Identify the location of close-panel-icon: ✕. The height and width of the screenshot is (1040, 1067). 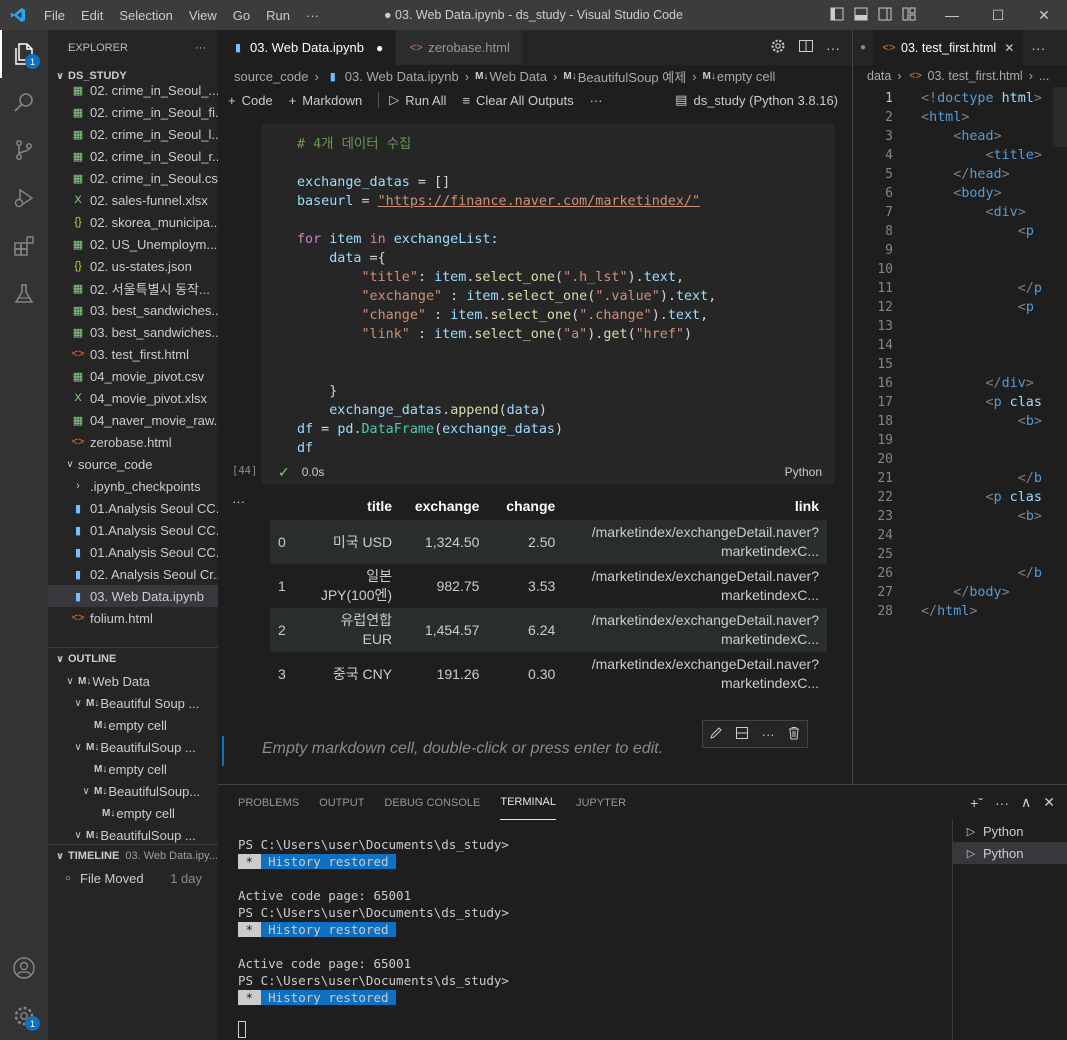
(1049, 802).